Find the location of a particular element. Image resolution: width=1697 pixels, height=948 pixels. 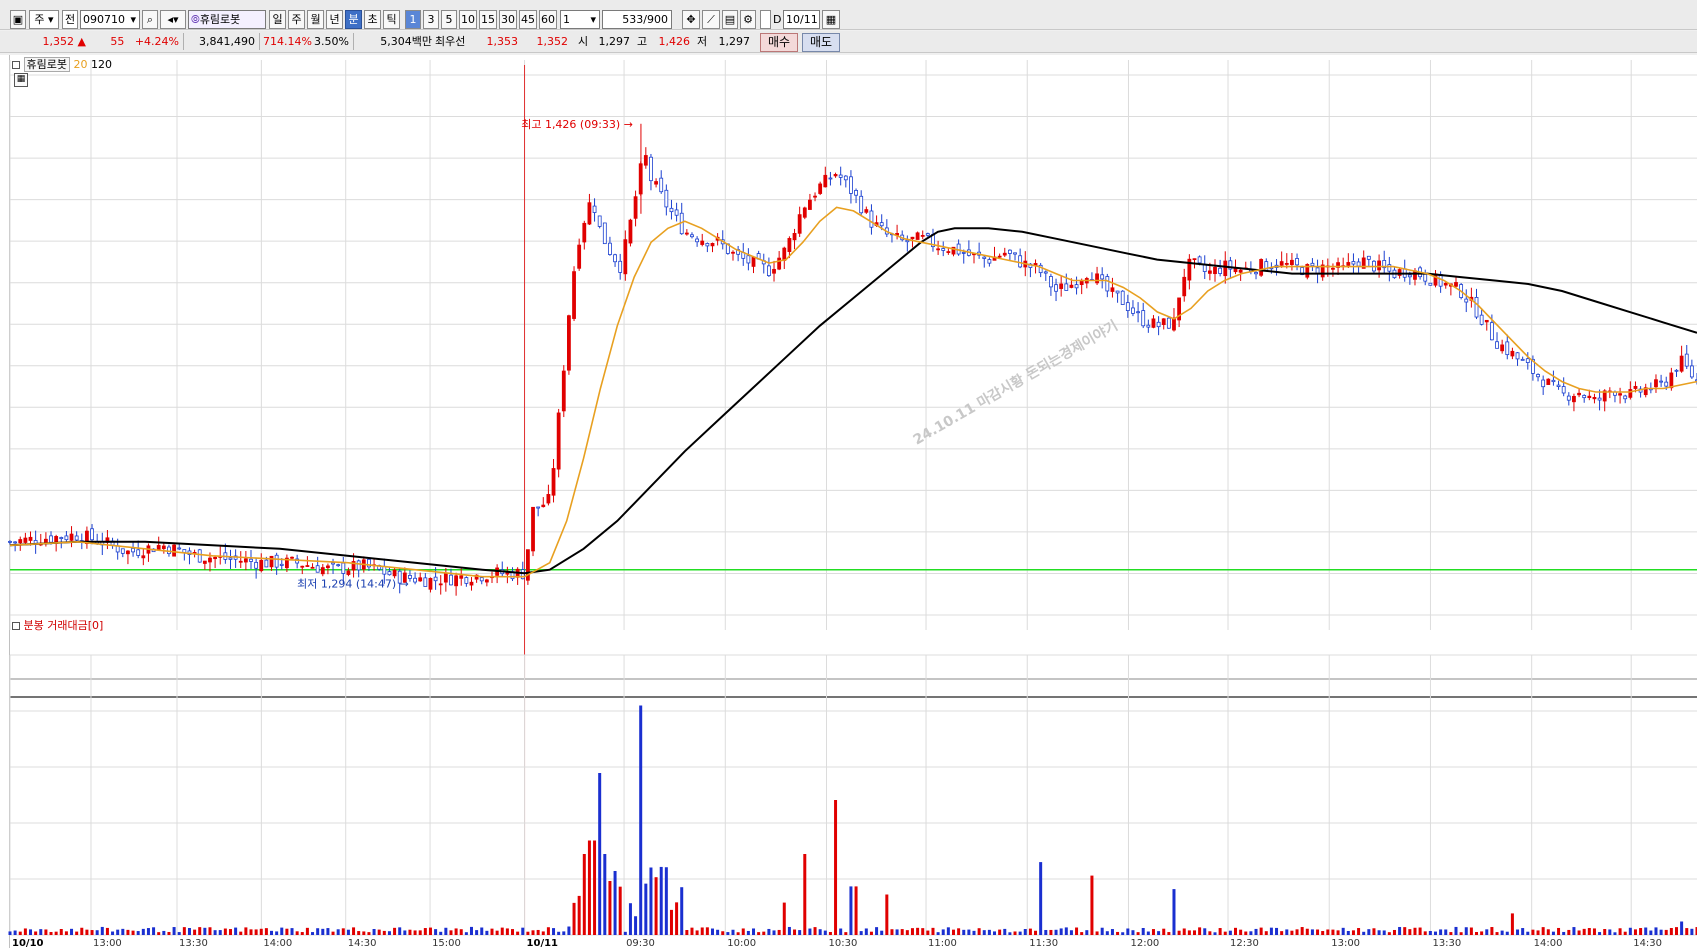

sound-icon: ◂▾ is located at coordinates (173, 19).